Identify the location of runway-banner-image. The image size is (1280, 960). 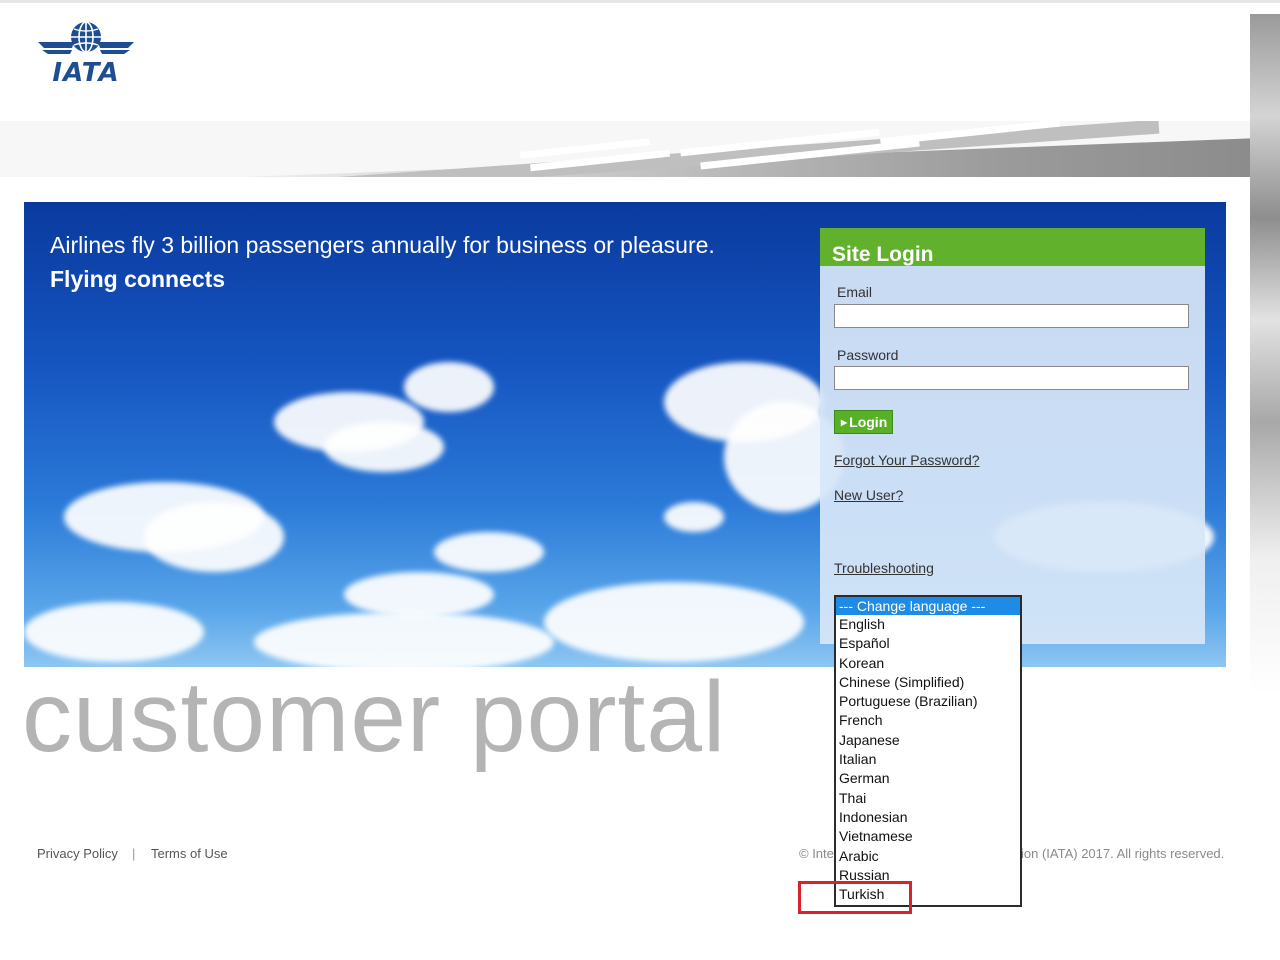
(625, 149).